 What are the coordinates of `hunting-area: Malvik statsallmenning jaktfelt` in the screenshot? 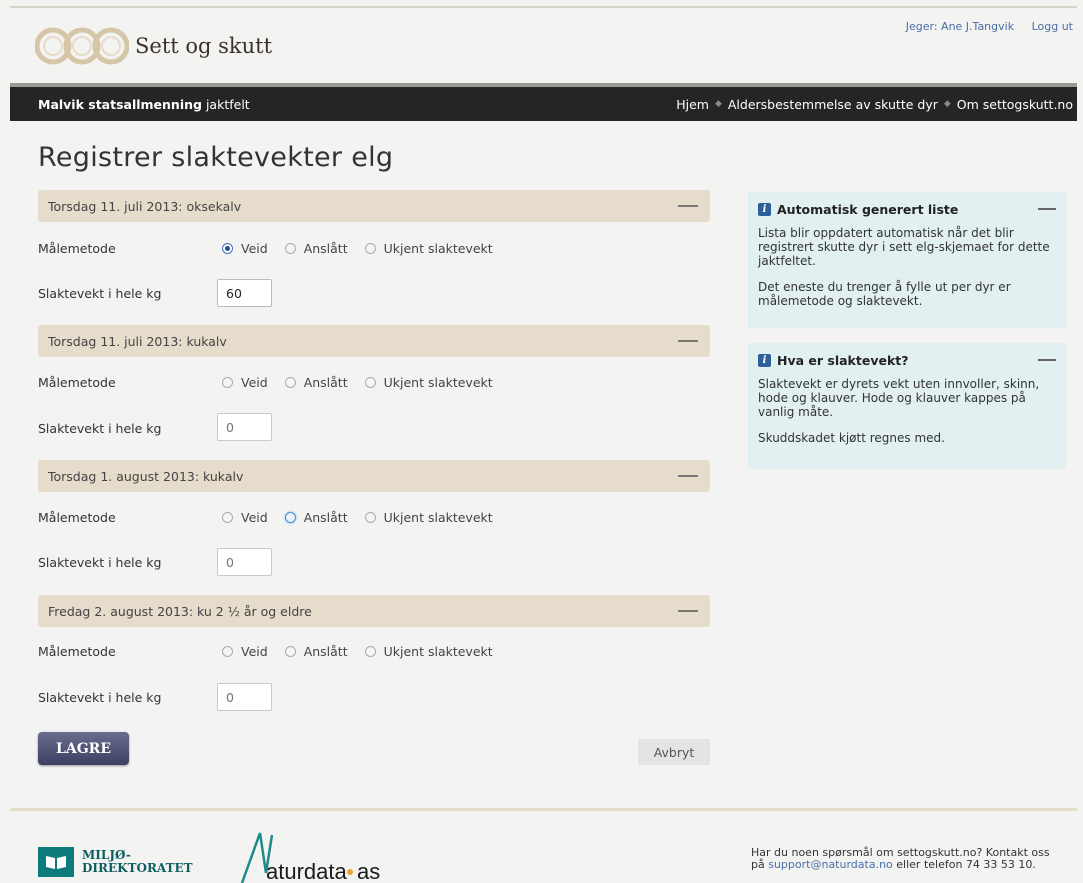 It's located at (144, 104).